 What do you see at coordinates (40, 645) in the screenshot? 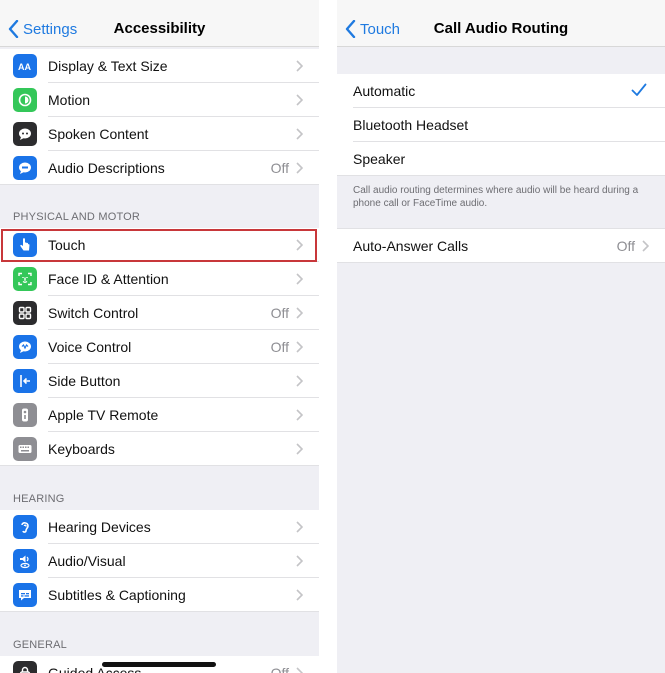
I see `section-header-general: GENERAL` at bounding box center [40, 645].